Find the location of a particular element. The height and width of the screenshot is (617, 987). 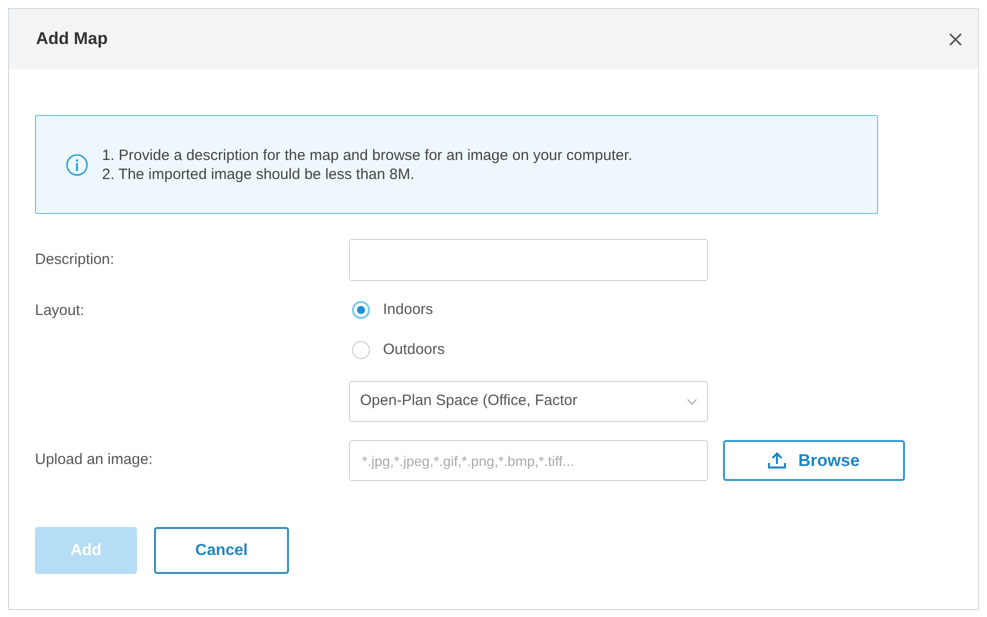

field-label: Description: is located at coordinates (75, 260).